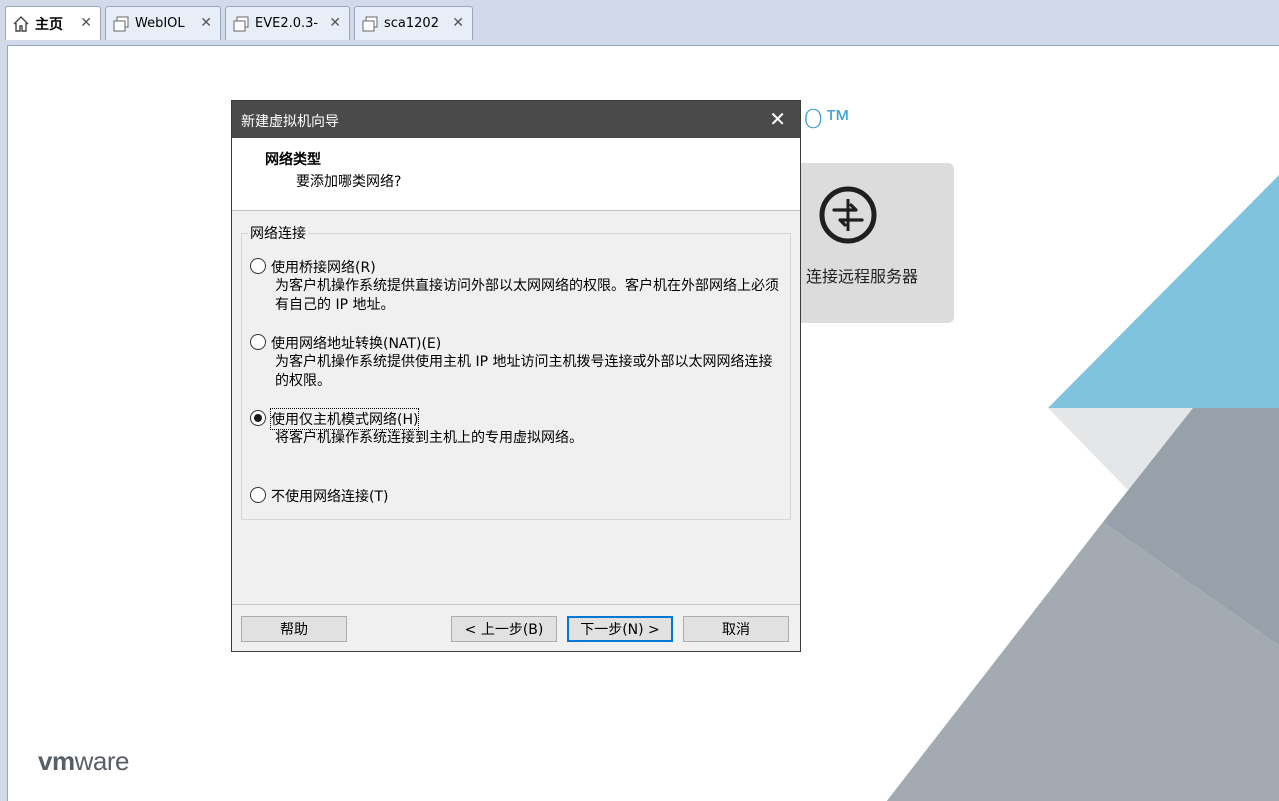  I want to click on option-label: 不使用网络连接(T), so click(329, 496).